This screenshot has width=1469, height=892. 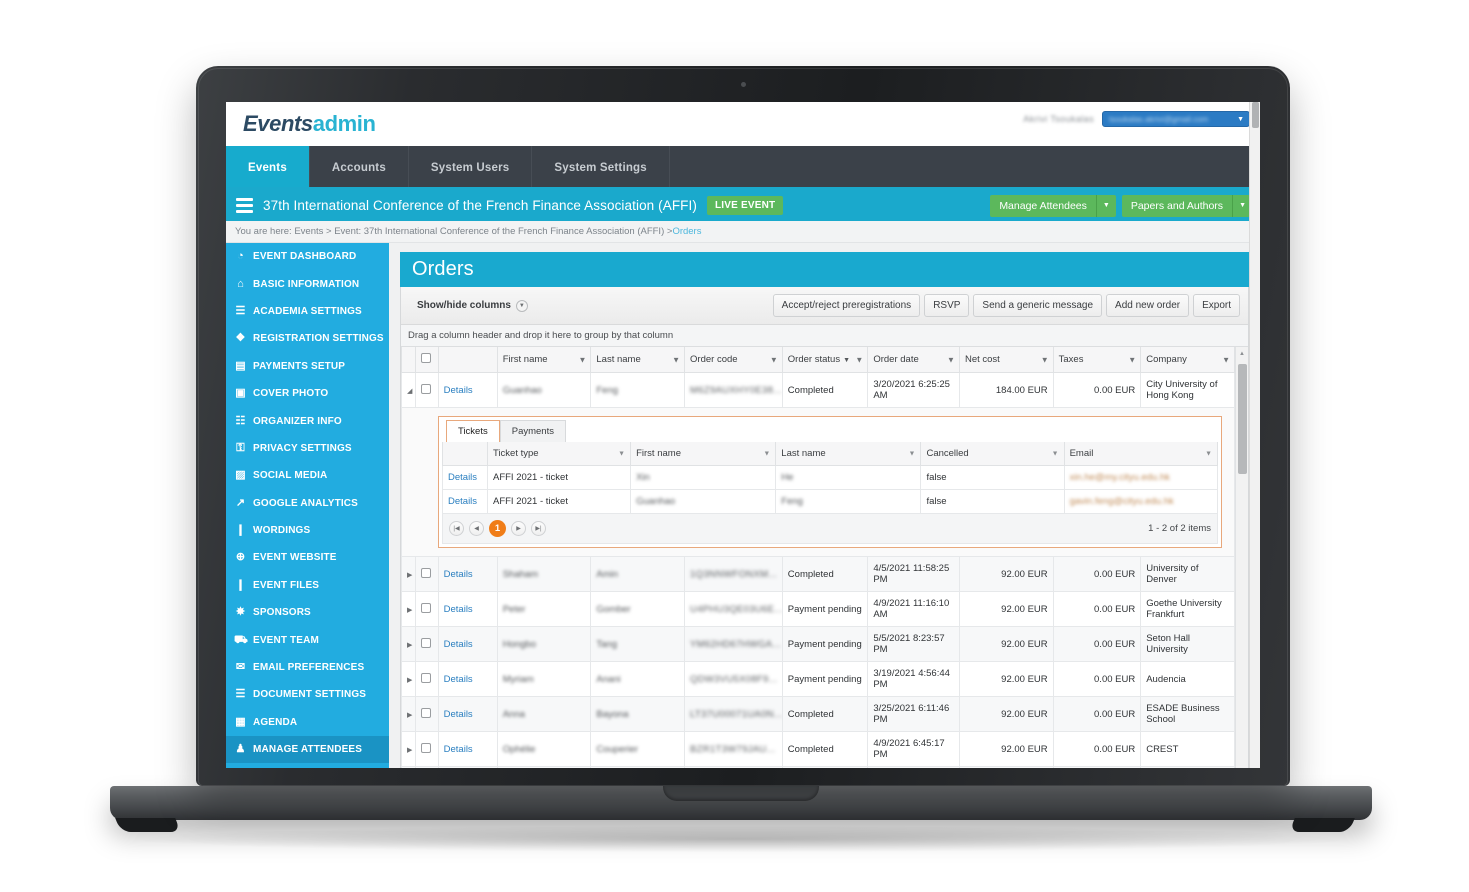 What do you see at coordinates (601, 168) in the screenshot?
I see `tab-system-settings: System Settings` at bounding box center [601, 168].